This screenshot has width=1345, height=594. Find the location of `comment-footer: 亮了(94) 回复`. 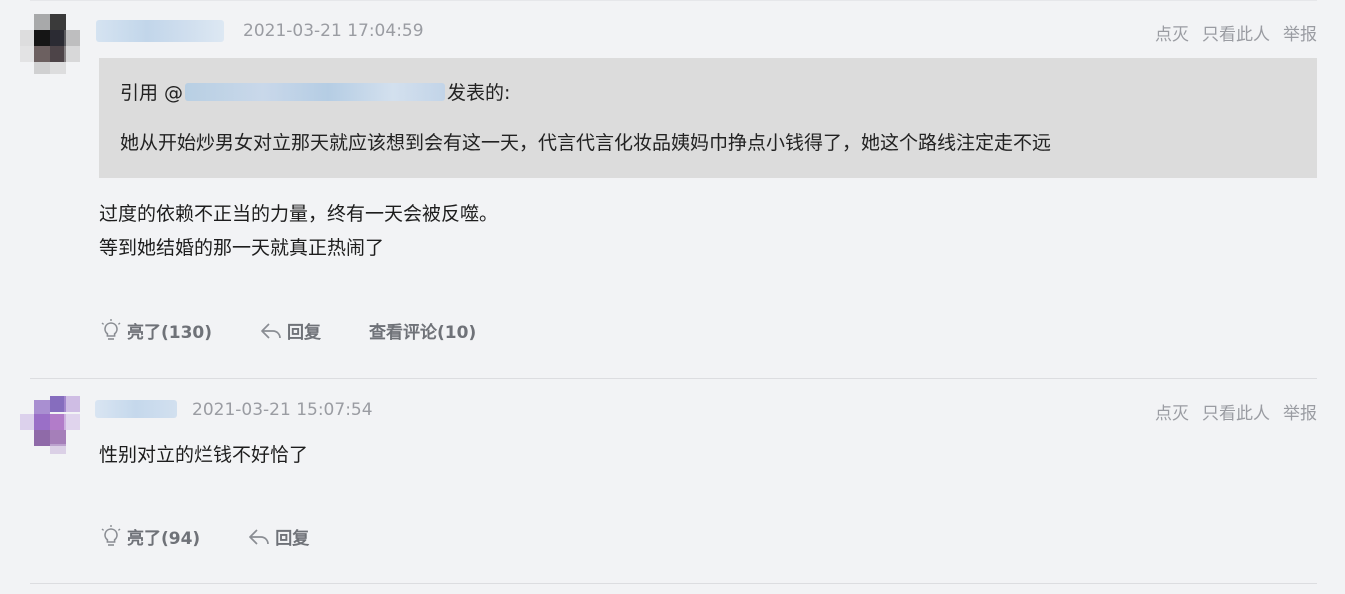

comment-footer: 亮了(94) 回复 is located at coordinates (204, 536).